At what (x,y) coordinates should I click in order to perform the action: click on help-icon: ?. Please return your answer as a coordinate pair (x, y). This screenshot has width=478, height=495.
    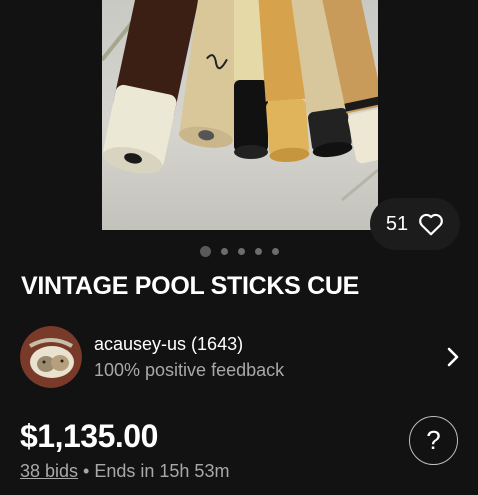
    Looking at the image, I should click on (433, 440).